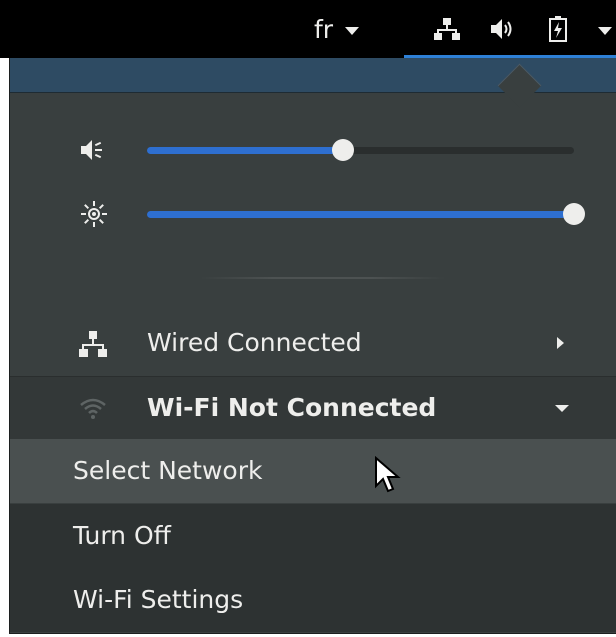  I want to click on brightness-slider, so click(366, 214).